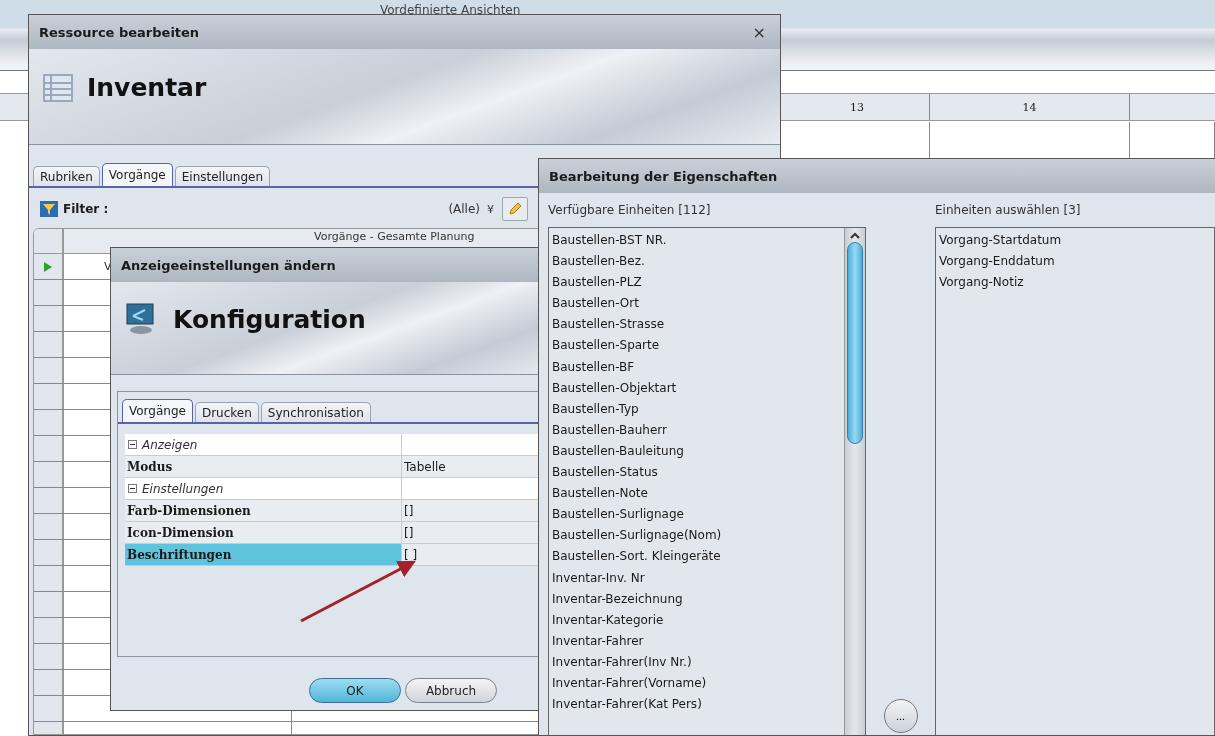 The image size is (1215, 736). Describe the element at coordinates (696, 515) in the screenshot. I see `list-item: Baustellen-Surlignage` at that location.